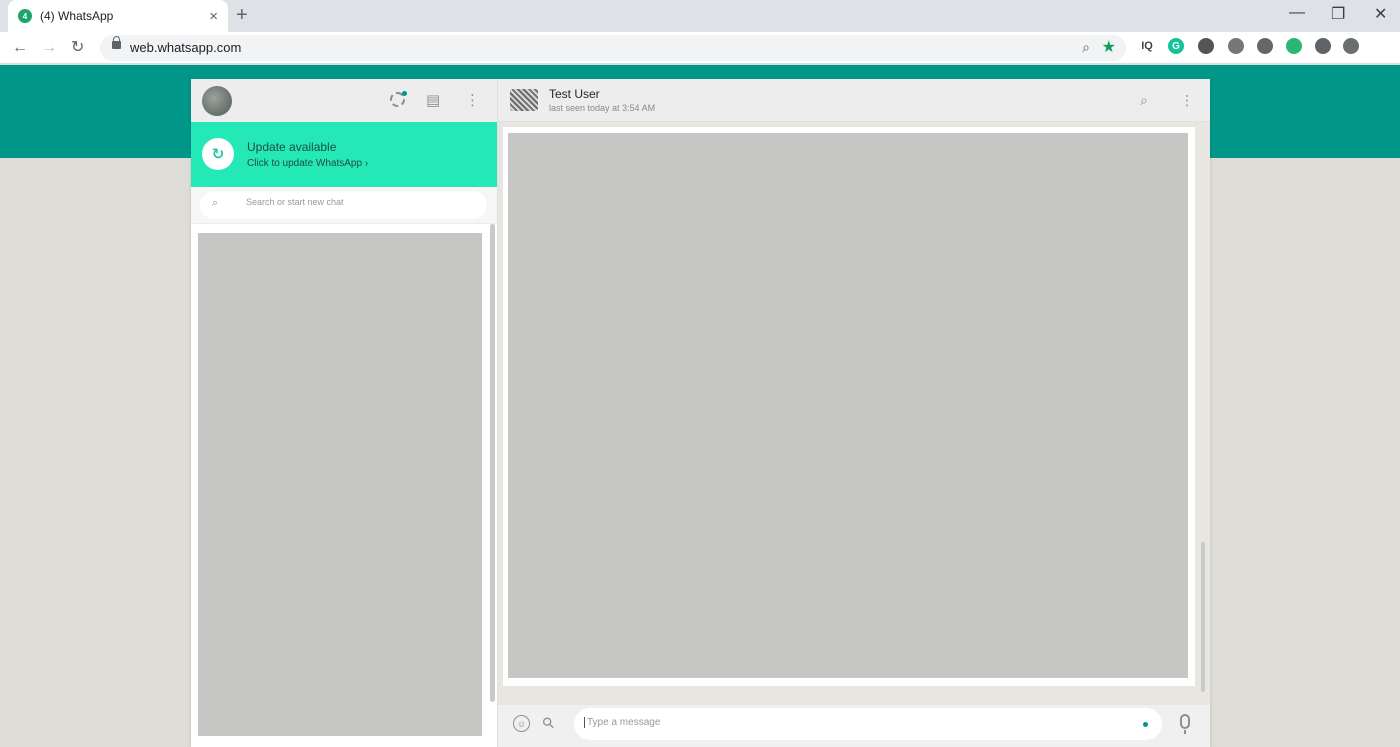 This screenshot has width=1400, height=747. What do you see at coordinates (433, 100) in the screenshot?
I see `new-chat-icon: ▤` at bounding box center [433, 100].